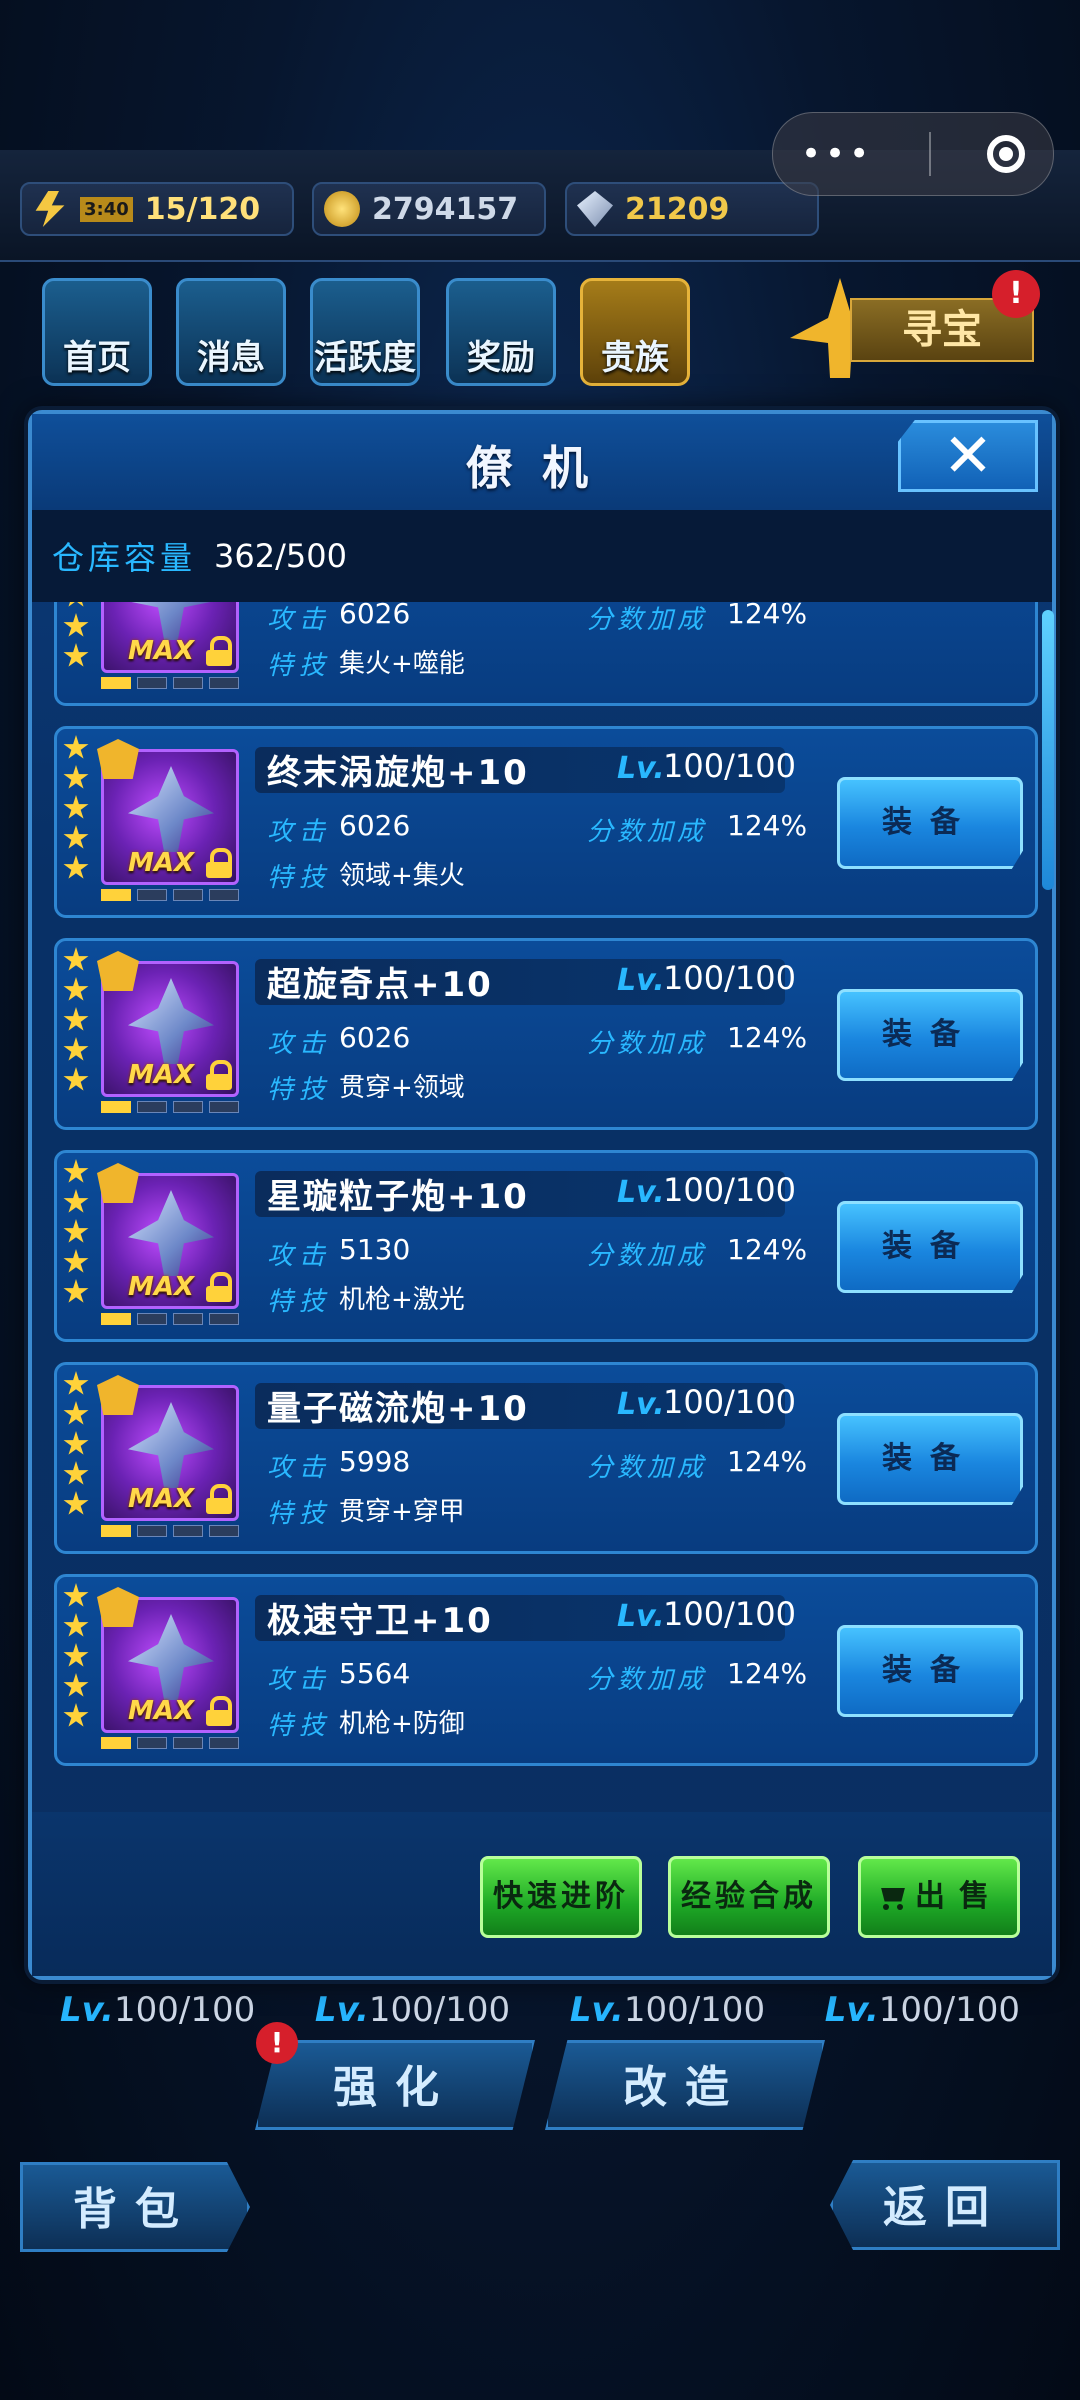 The height and width of the screenshot is (2400, 1080). I want to click on more-icon: •••, so click(837, 154).